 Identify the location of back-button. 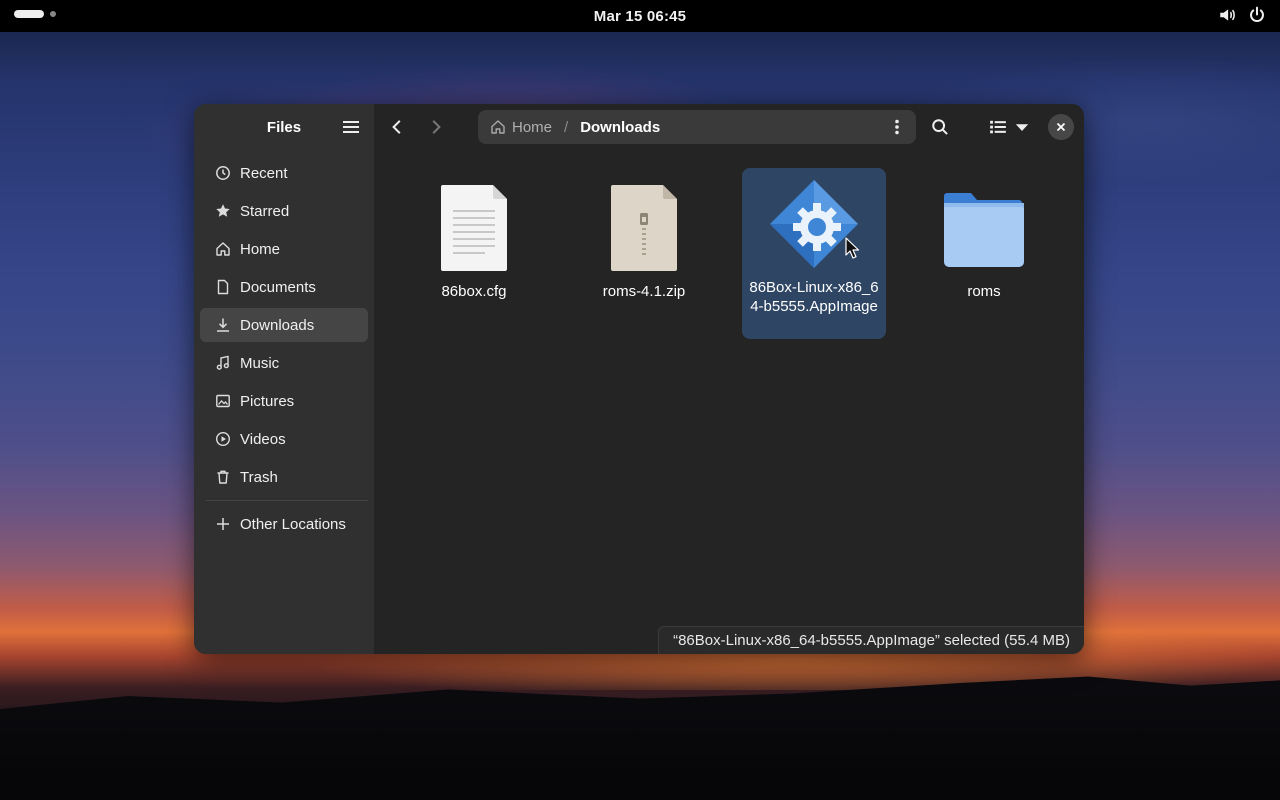
(397, 127).